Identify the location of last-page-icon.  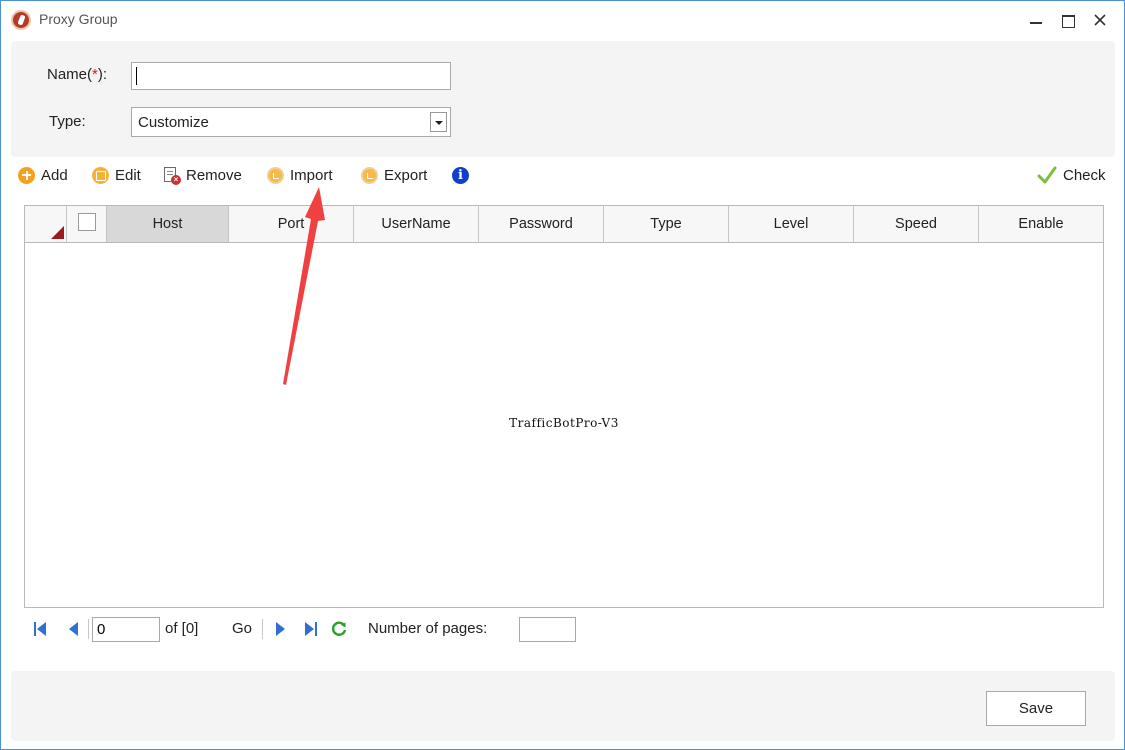
(312, 629).